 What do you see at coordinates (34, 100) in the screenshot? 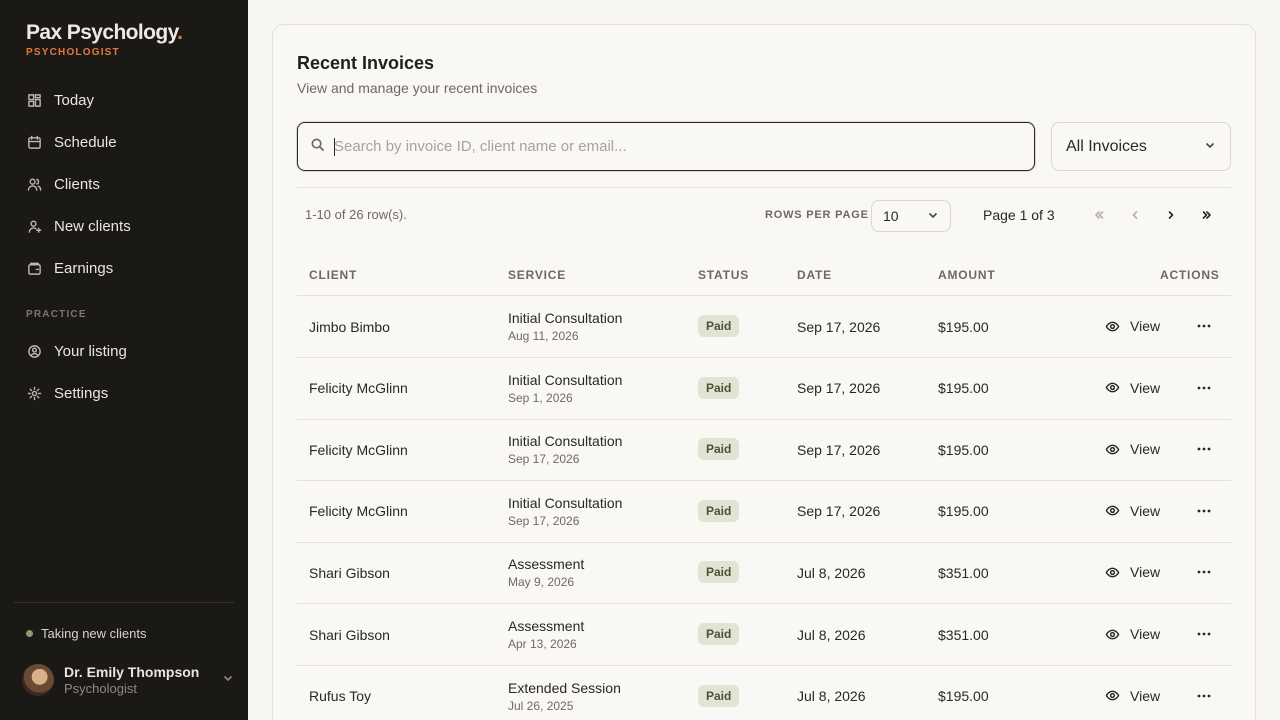
I see `dashboard-icon` at bounding box center [34, 100].